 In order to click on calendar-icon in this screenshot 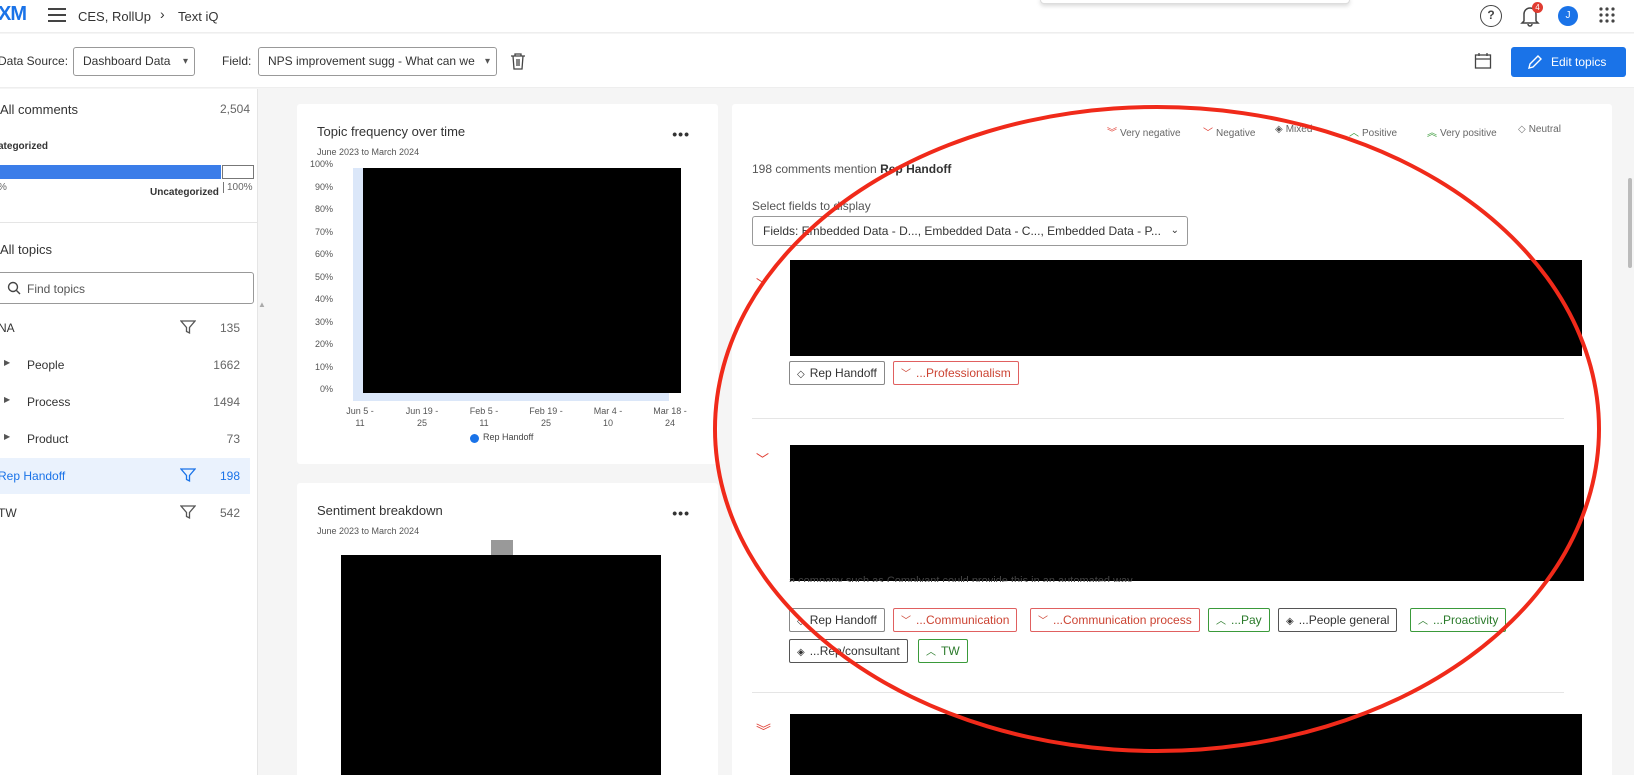, I will do `click(1483, 61)`.